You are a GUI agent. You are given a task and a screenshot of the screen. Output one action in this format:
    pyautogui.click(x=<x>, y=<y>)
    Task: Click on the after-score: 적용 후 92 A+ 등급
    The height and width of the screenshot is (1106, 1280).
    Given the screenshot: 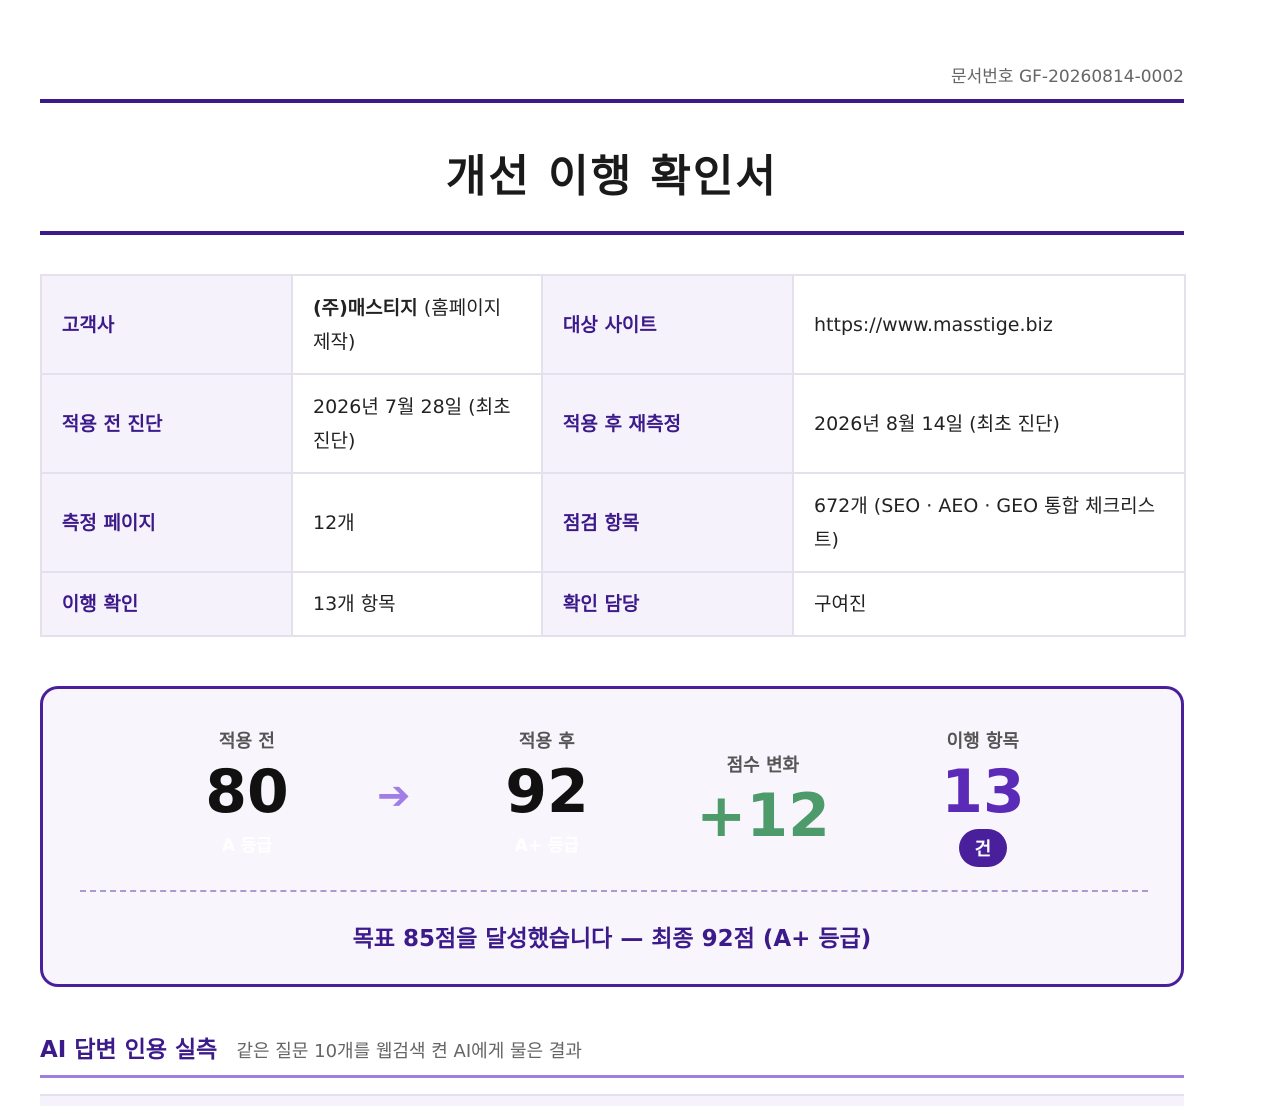 What is the action you would take?
    pyautogui.click(x=547, y=791)
    